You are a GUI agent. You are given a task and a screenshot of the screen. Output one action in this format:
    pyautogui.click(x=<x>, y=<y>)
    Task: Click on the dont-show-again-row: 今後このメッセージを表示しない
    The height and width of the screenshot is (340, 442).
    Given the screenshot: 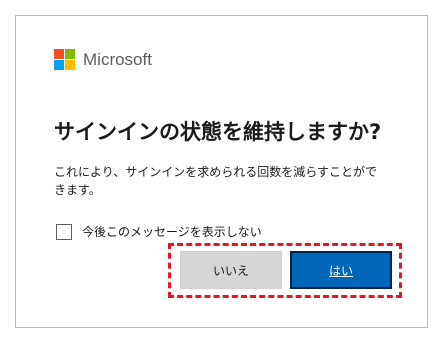 What is the action you would take?
    pyautogui.click(x=159, y=231)
    